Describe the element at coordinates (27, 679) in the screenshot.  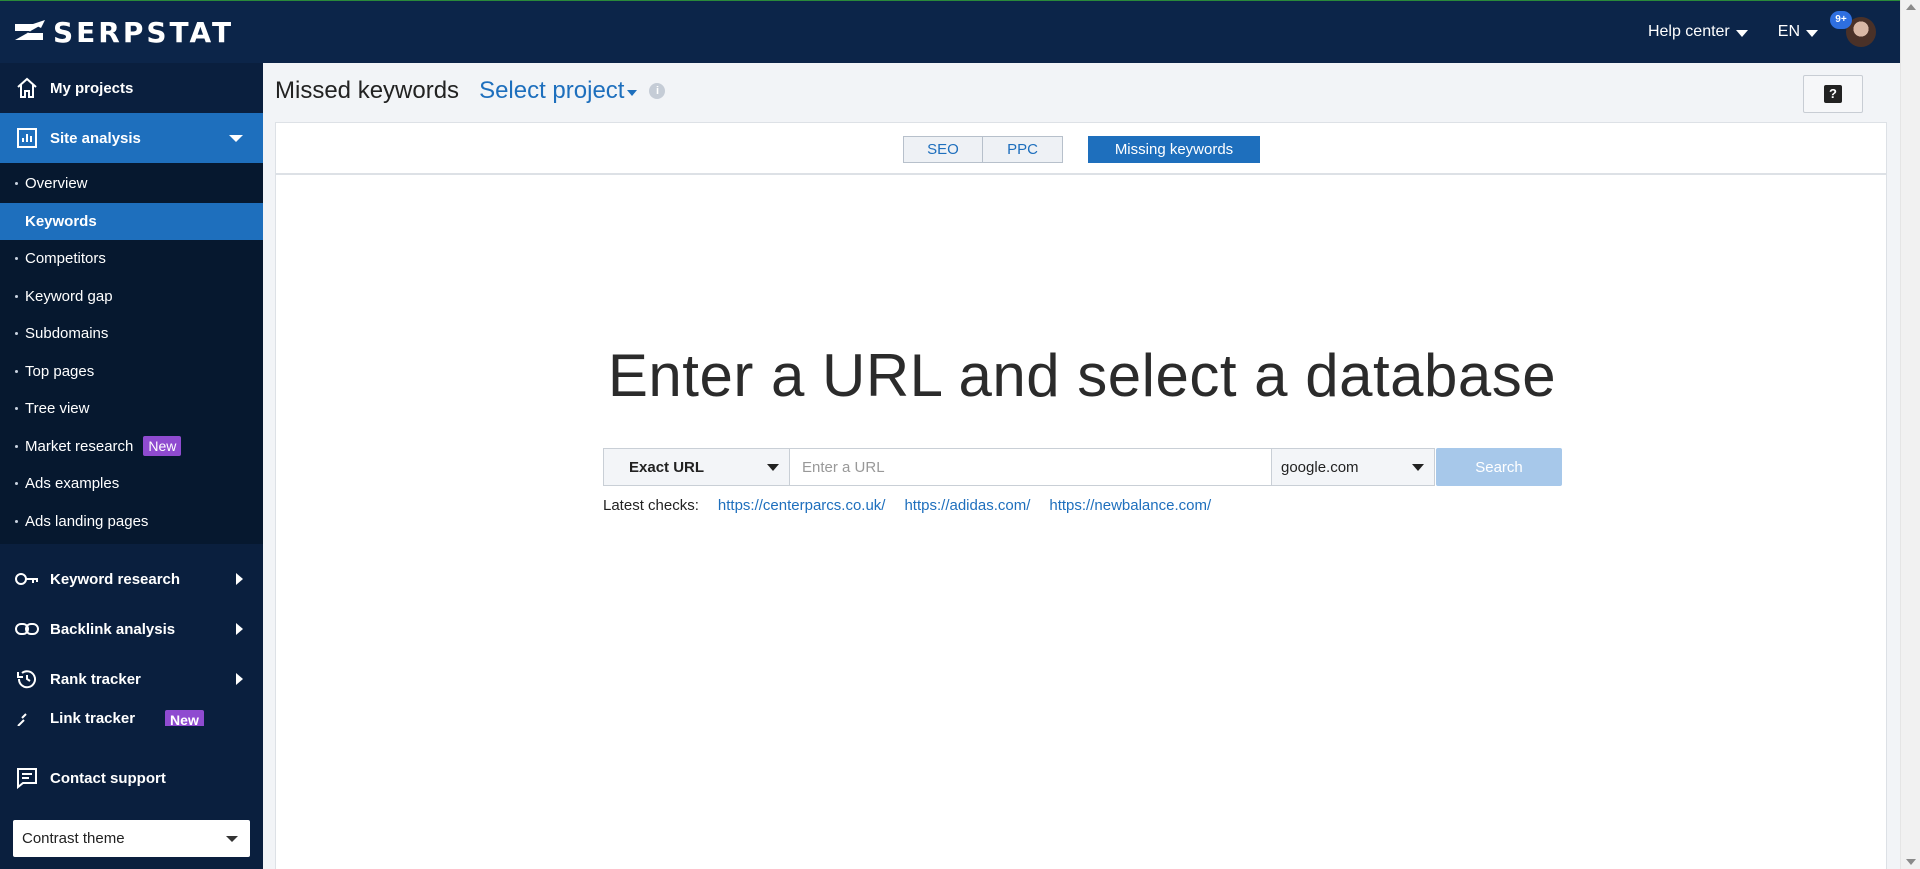
I see `history-icon` at that location.